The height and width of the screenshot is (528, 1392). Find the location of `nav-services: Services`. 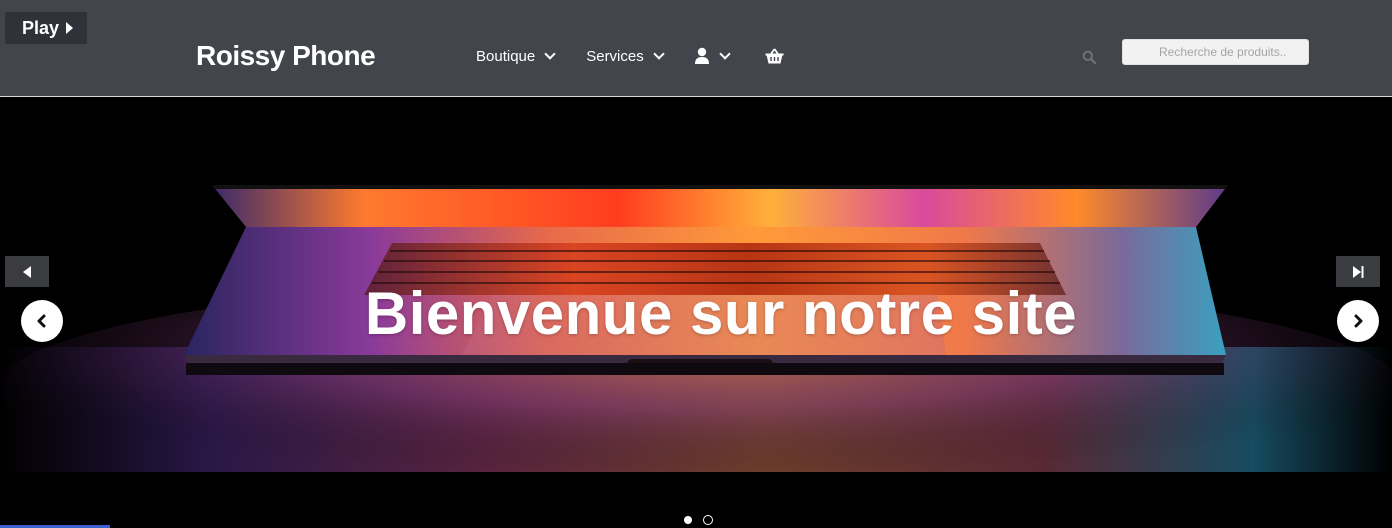

nav-services: Services is located at coordinates (625, 56).